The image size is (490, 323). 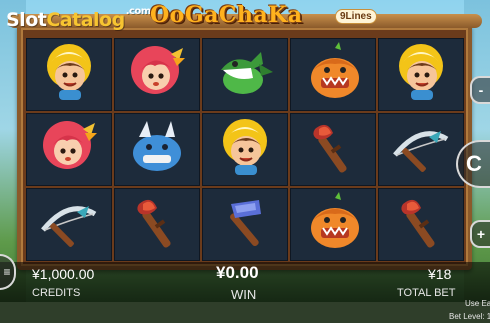 I want to click on watermark-part3: .com, so click(x=138, y=11).